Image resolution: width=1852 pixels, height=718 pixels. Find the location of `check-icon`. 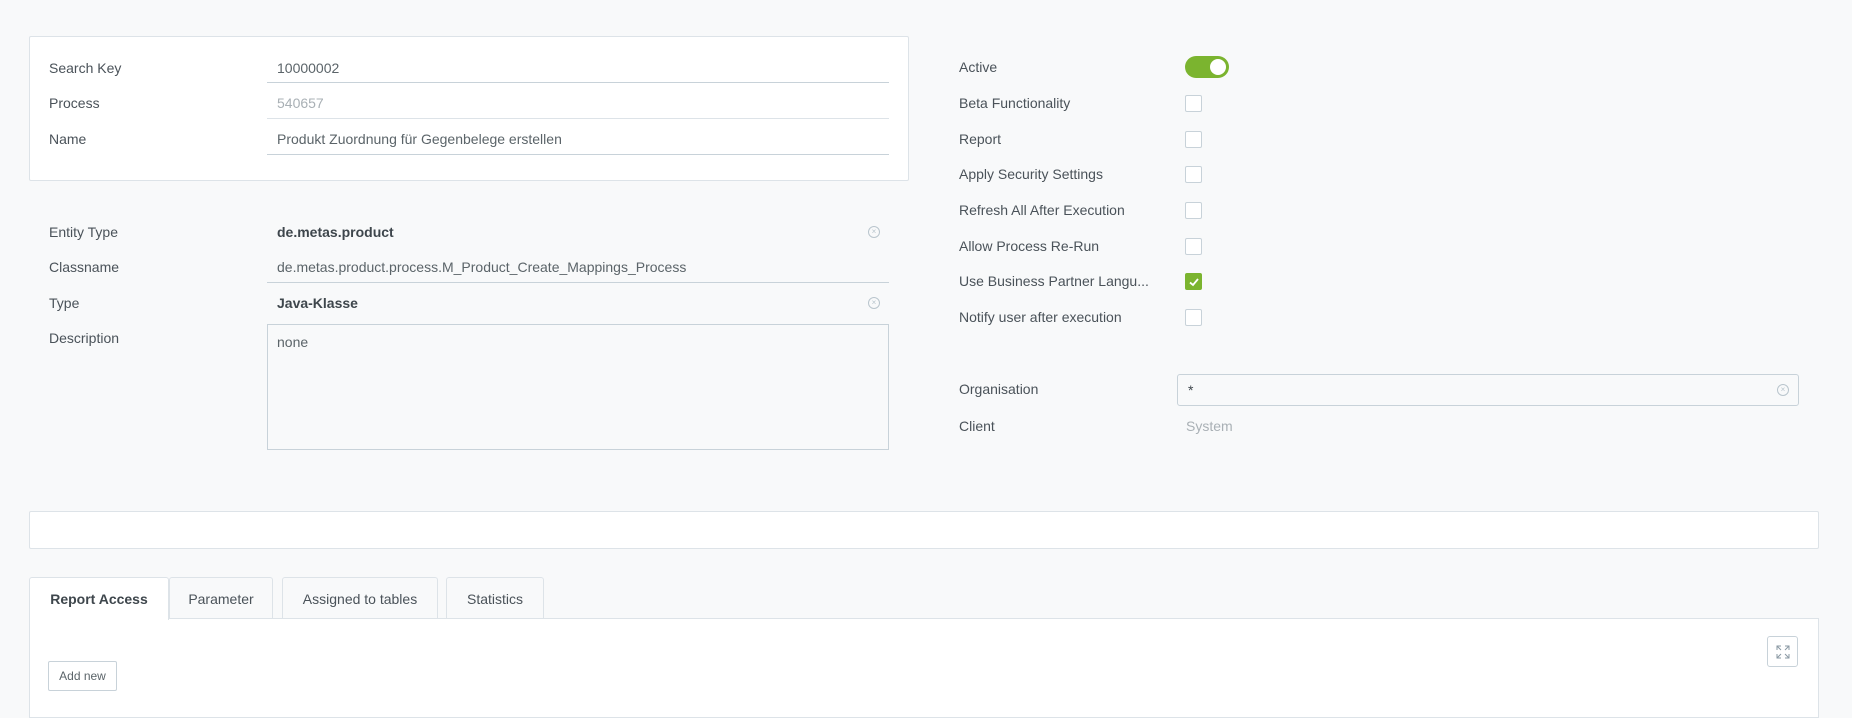

check-icon is located at coordinates (1194, 282).